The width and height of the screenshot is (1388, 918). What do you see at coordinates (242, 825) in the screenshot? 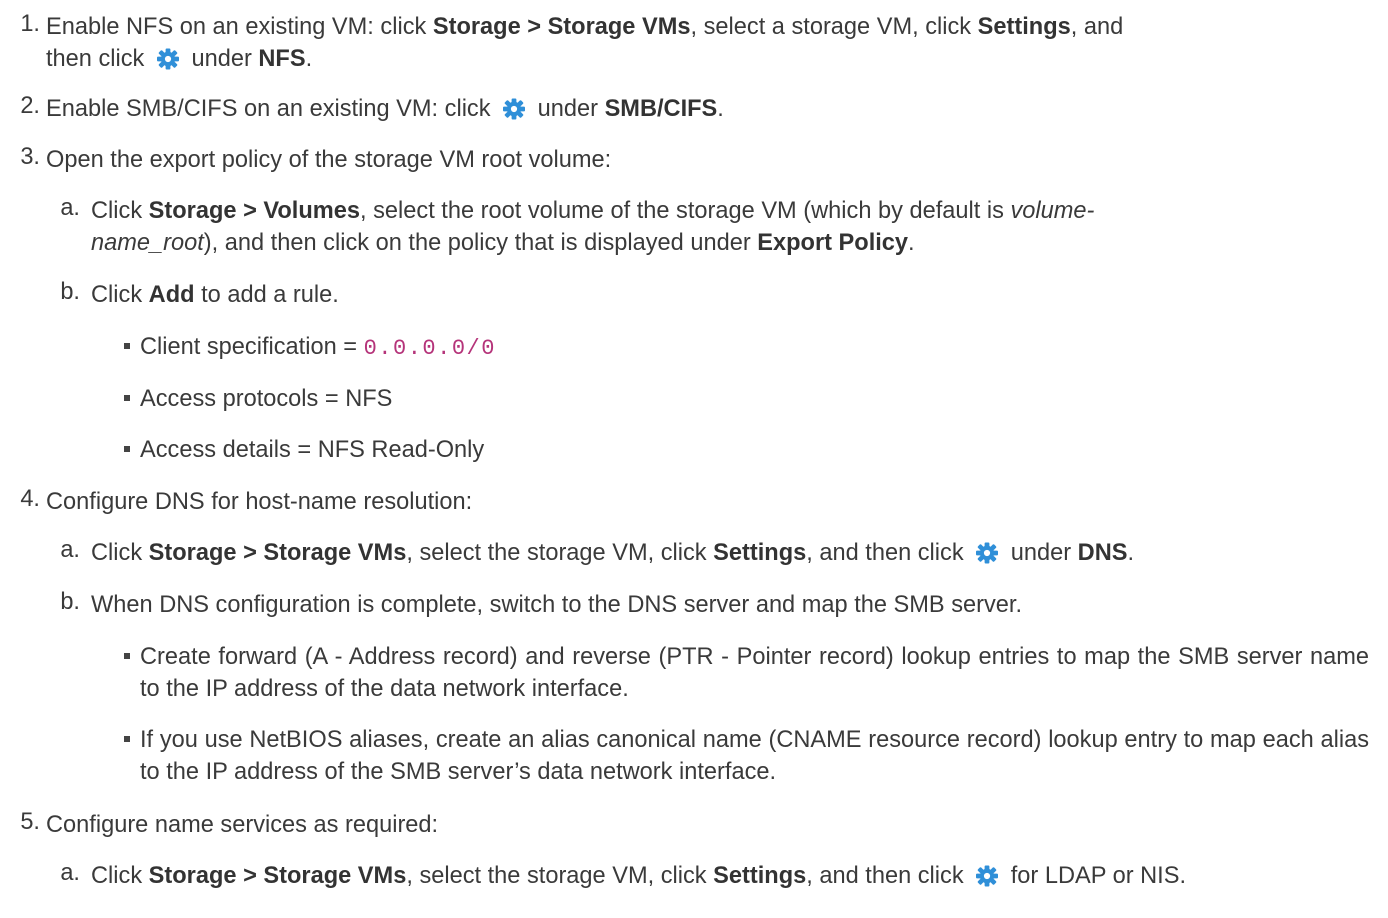
I see `step-text: Configure name services as required:` at bounding box center [242, 825].